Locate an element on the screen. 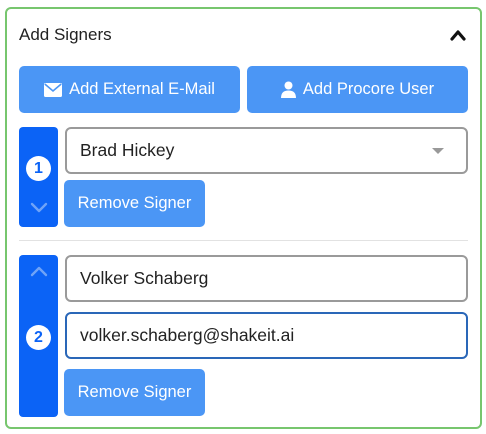 This screenshot has width=486, height=434. dropdown-caret-icon is located at coordinates (438, 151).